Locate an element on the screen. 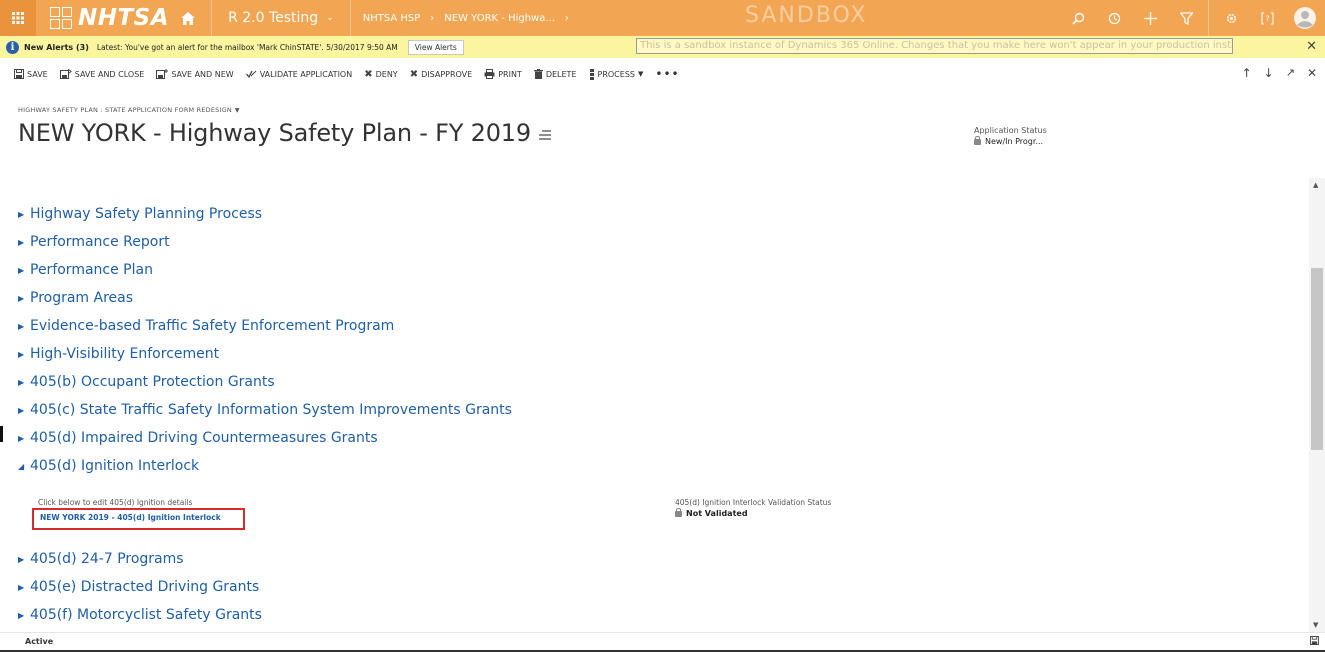 The image size is (1325, 652). lock-icon is located at coordinates (678, 512).